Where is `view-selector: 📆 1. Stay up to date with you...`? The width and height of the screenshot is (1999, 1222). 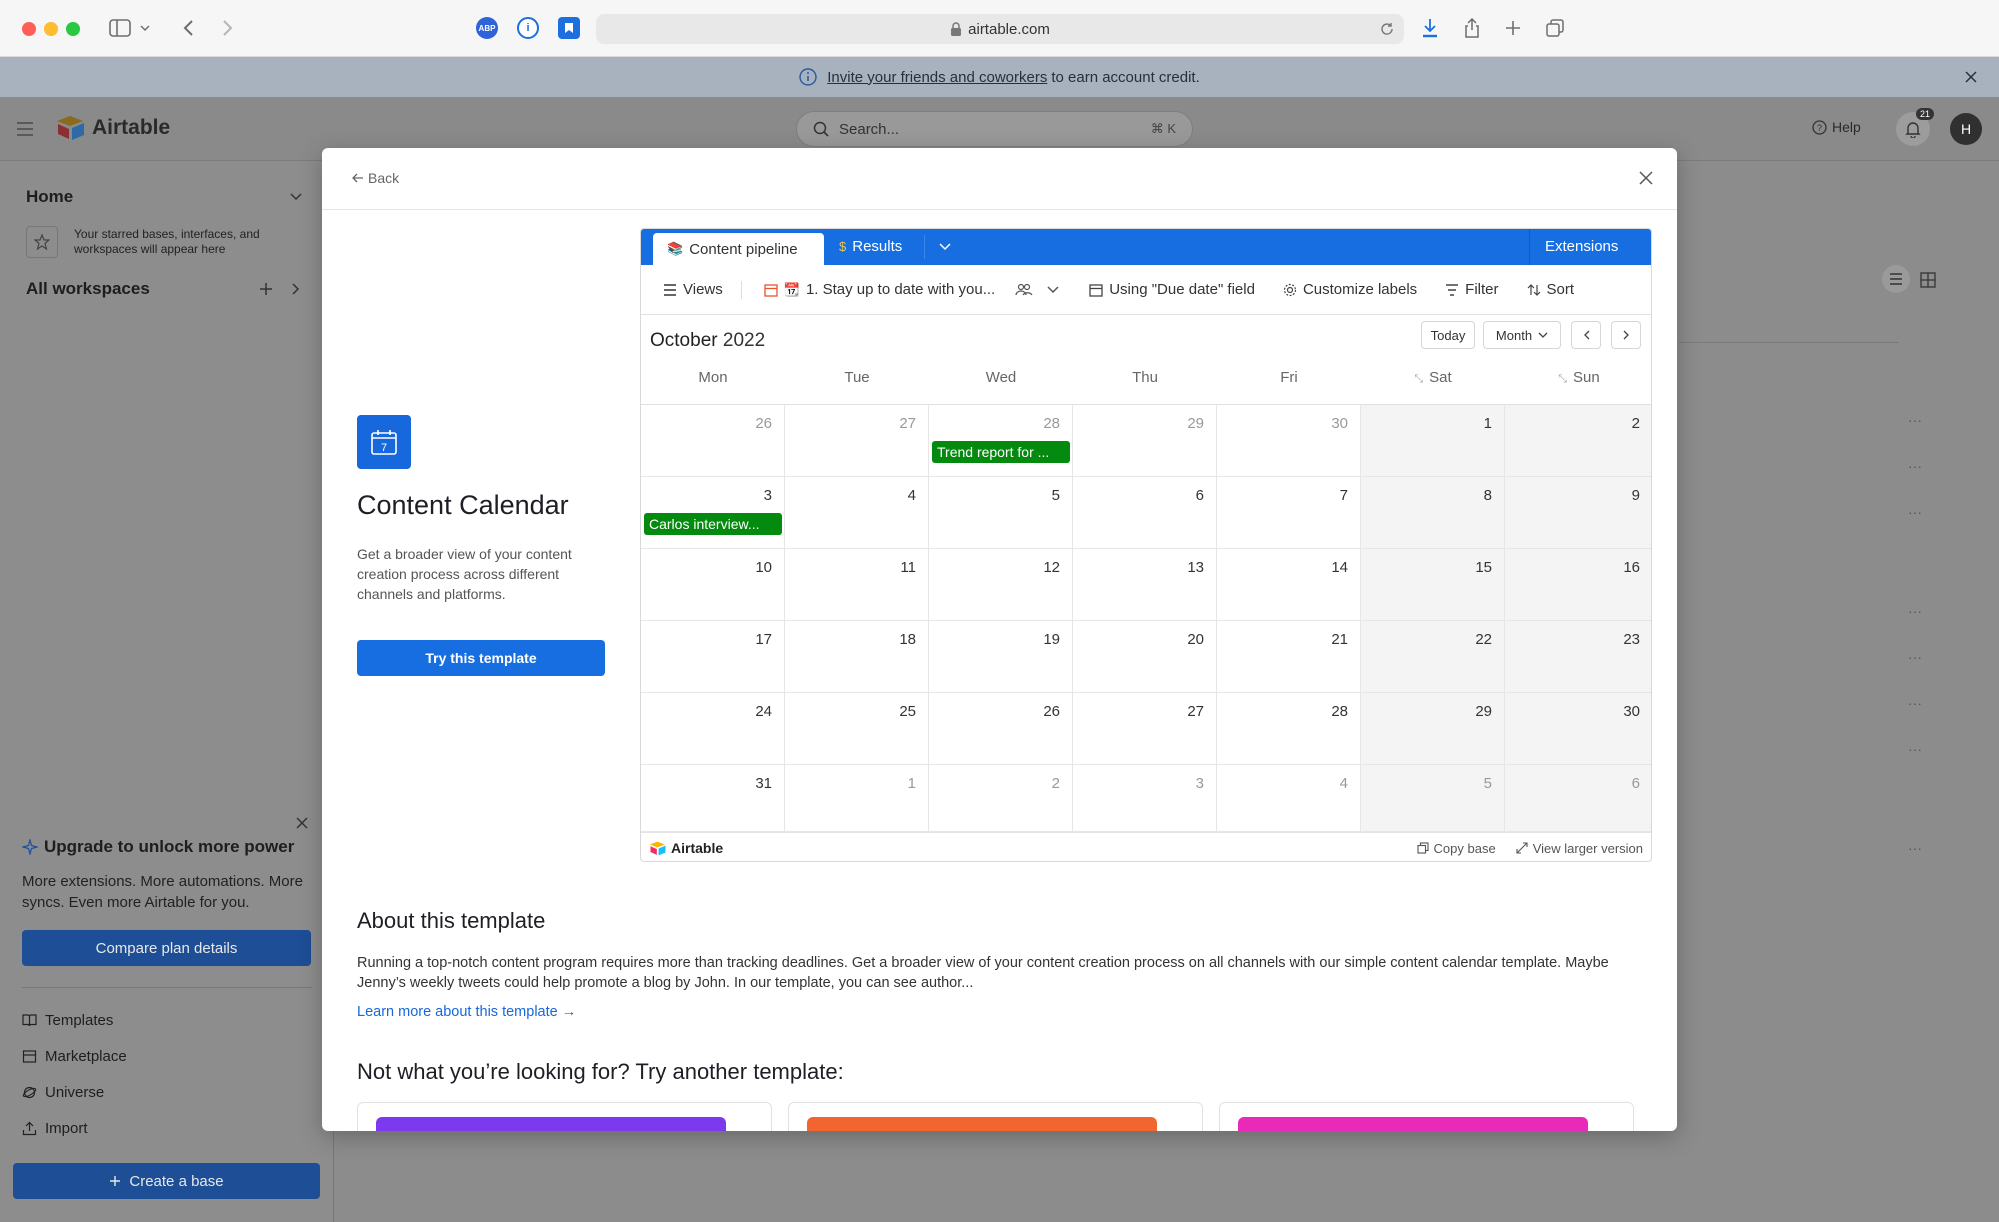 view-selector: 📆 1. Stay up to date with you... is located at coordinates (911, 289).